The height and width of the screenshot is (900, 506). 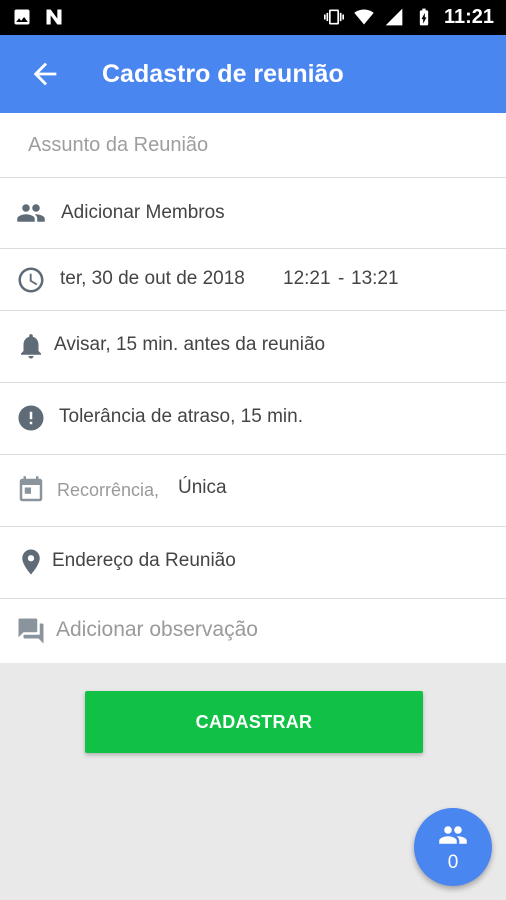 I want to click on alert-circle-icon, so click(x=31, y=418).